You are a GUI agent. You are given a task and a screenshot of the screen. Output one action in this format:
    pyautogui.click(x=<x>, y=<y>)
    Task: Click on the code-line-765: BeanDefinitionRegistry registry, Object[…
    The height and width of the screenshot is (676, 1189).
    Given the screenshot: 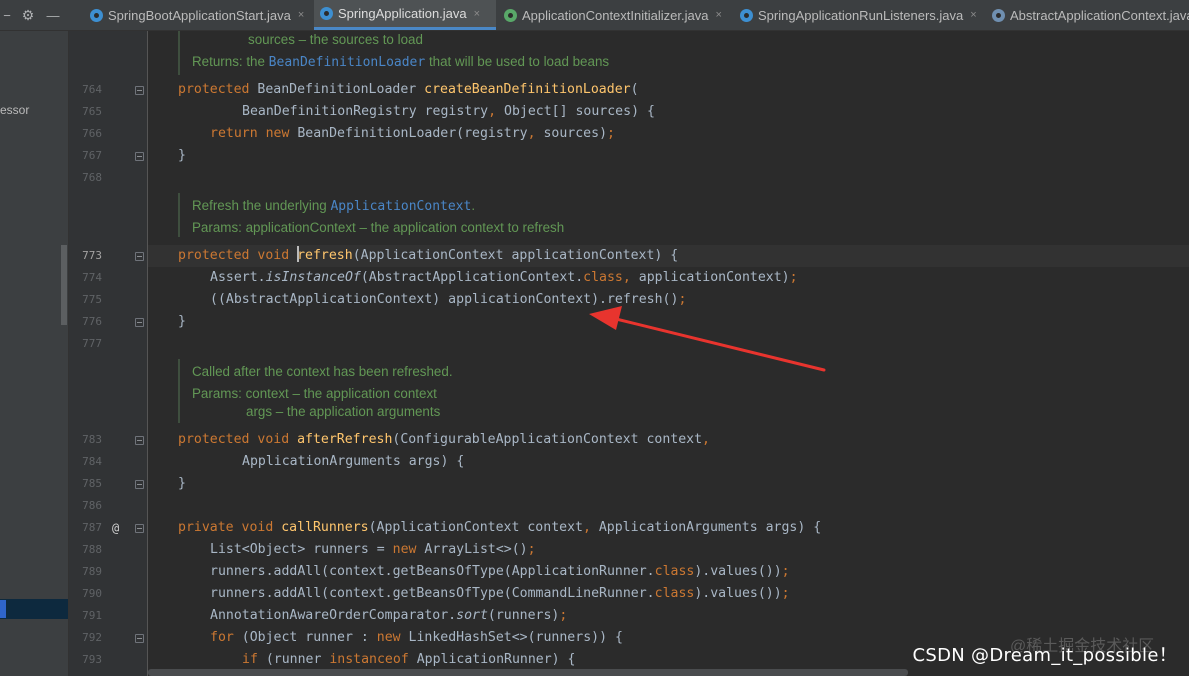 What is the action you would take?
    pyautogui.click(x=448, y=112)
    